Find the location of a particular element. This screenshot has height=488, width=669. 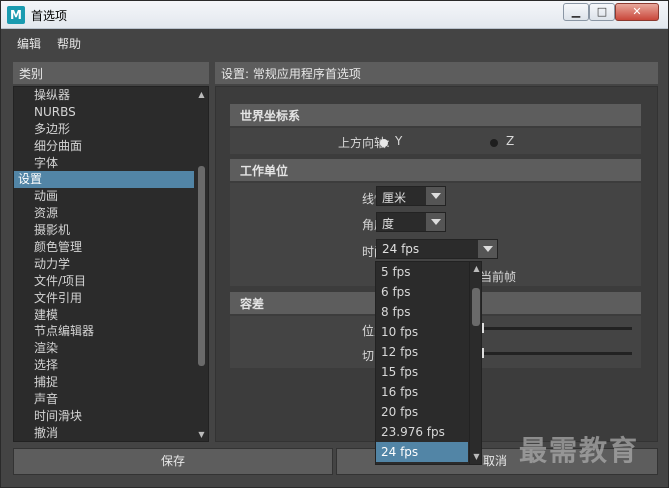

category-item: 选择 is located at coordinates (111, 365).